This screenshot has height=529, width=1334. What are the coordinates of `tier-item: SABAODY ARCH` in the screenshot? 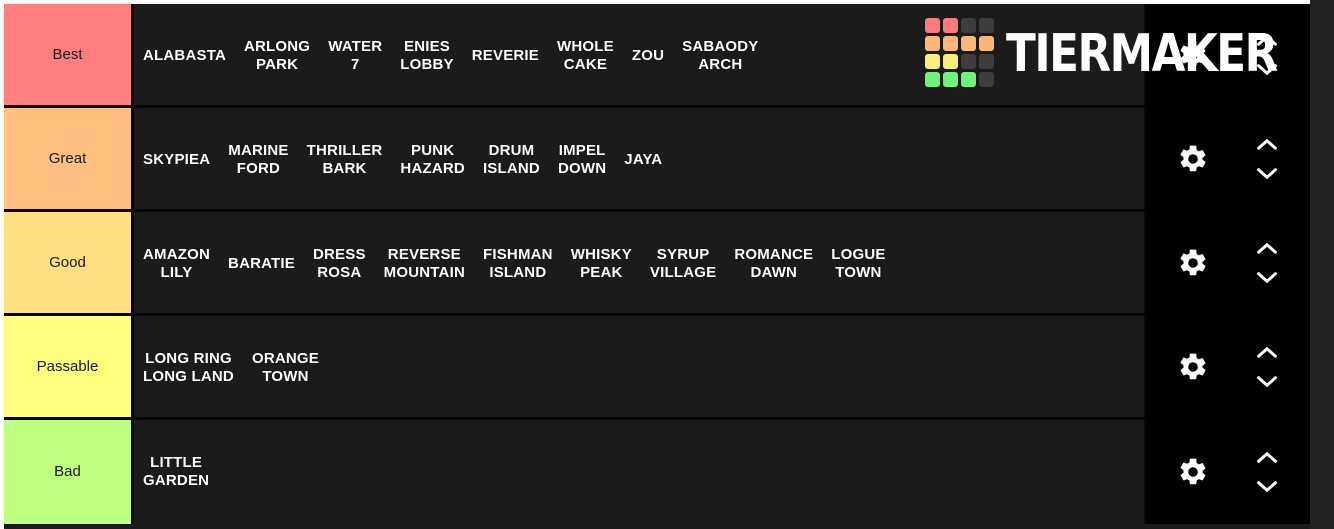 It's located at (720, 54).